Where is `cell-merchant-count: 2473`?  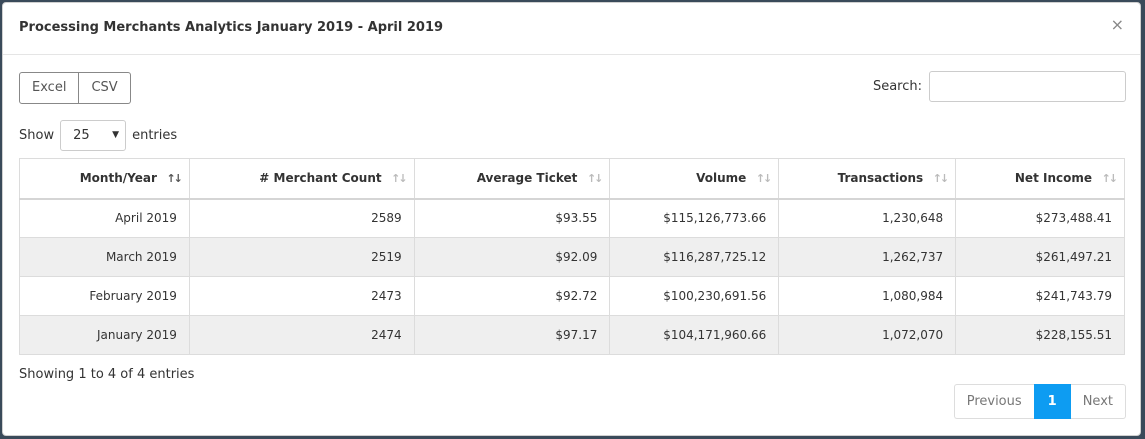
cell-merchant-count: 2473 is located at coordinates (301, 296).